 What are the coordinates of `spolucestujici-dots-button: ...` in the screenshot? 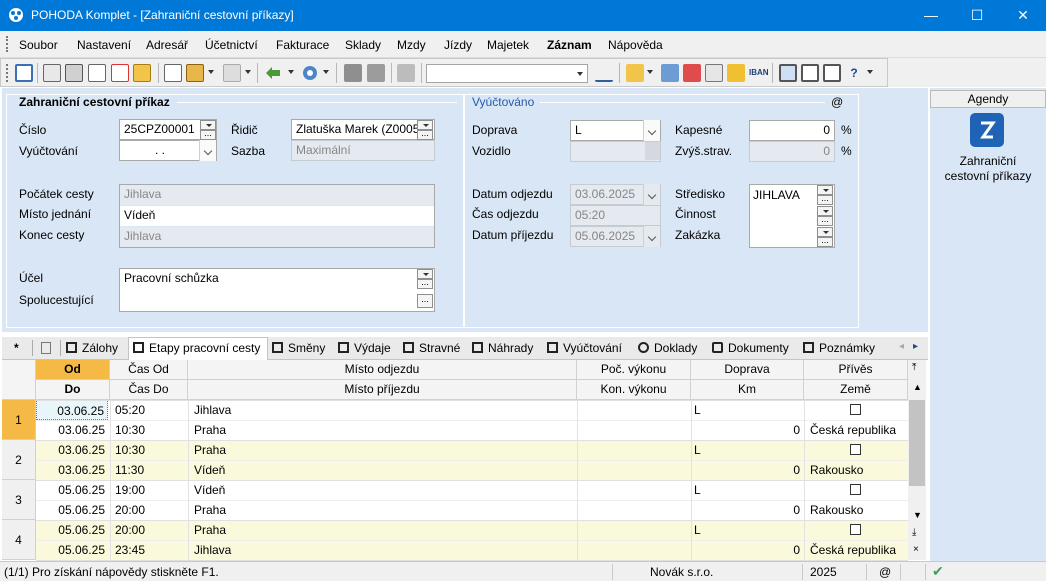 It's located at (425, 301).